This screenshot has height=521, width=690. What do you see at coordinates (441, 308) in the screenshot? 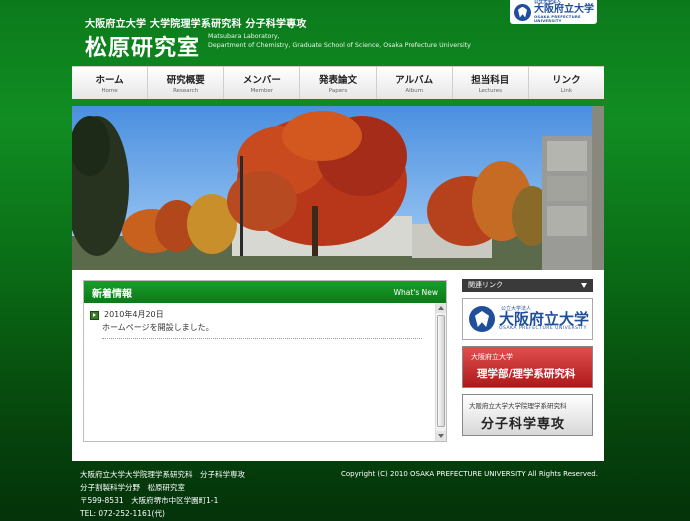
I see `scroll-up-icon` at bounding box center [441, 308].